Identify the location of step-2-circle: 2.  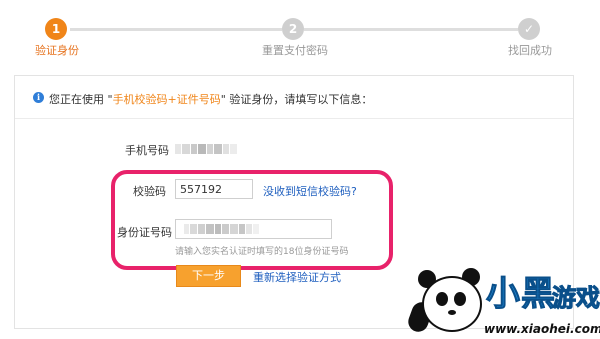
(293, 29).